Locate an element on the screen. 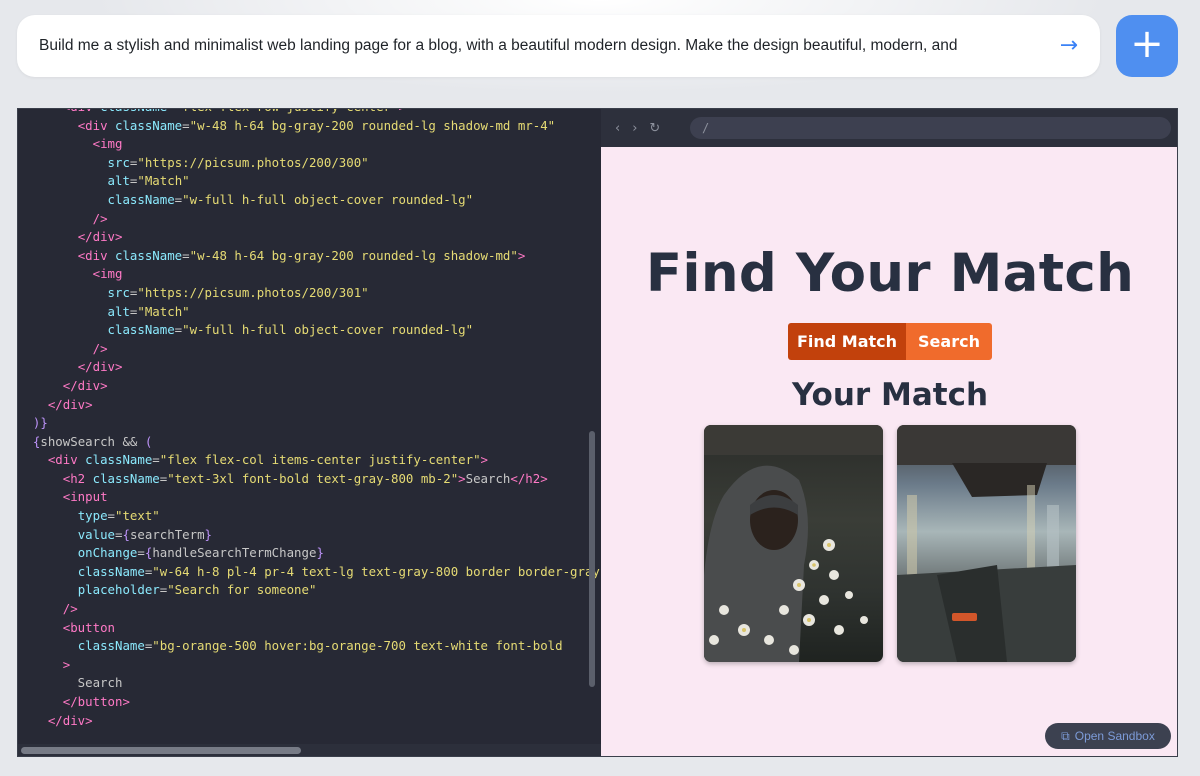 The image size is (1200, 776). button-group: Find Match Search is located at coordinates (890, 341).